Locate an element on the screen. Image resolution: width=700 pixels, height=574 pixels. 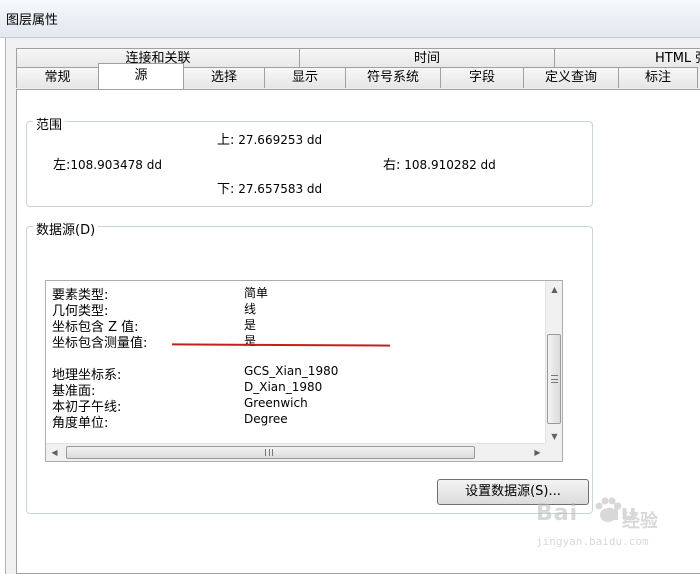
extent-right: 右: 108.910282 dd is located at coordinates (439, 163).